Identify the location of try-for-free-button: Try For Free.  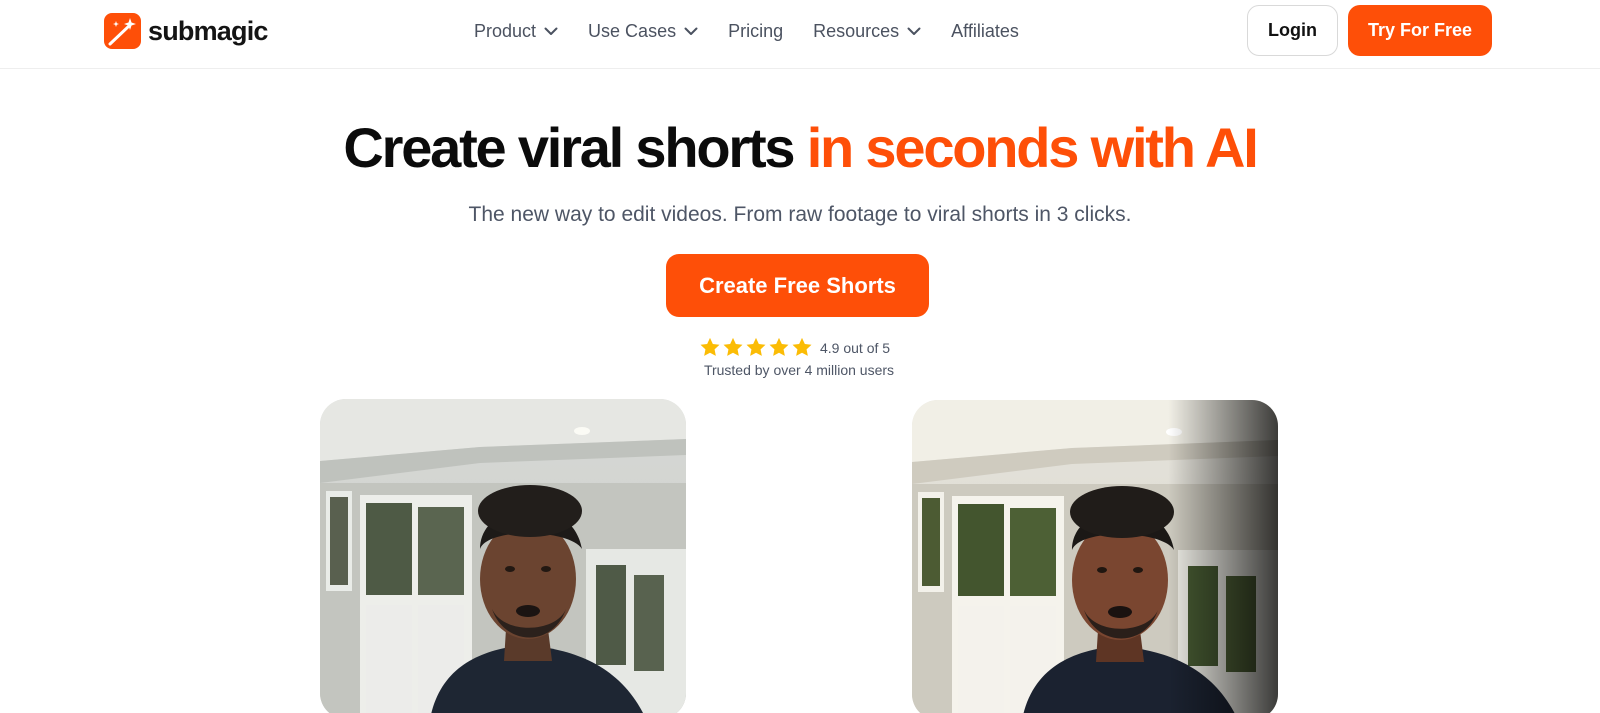
(1420, 30).